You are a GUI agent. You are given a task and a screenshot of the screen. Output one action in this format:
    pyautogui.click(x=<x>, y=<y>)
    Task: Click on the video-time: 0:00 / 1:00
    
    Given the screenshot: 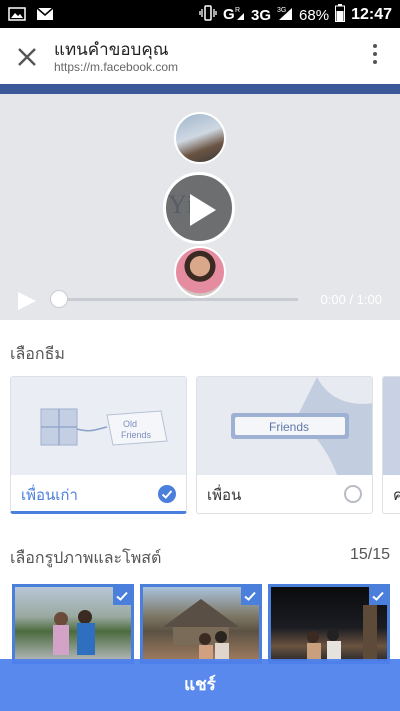 What is the action you would take?
    pyautogui.click(x=351, y=299)
    